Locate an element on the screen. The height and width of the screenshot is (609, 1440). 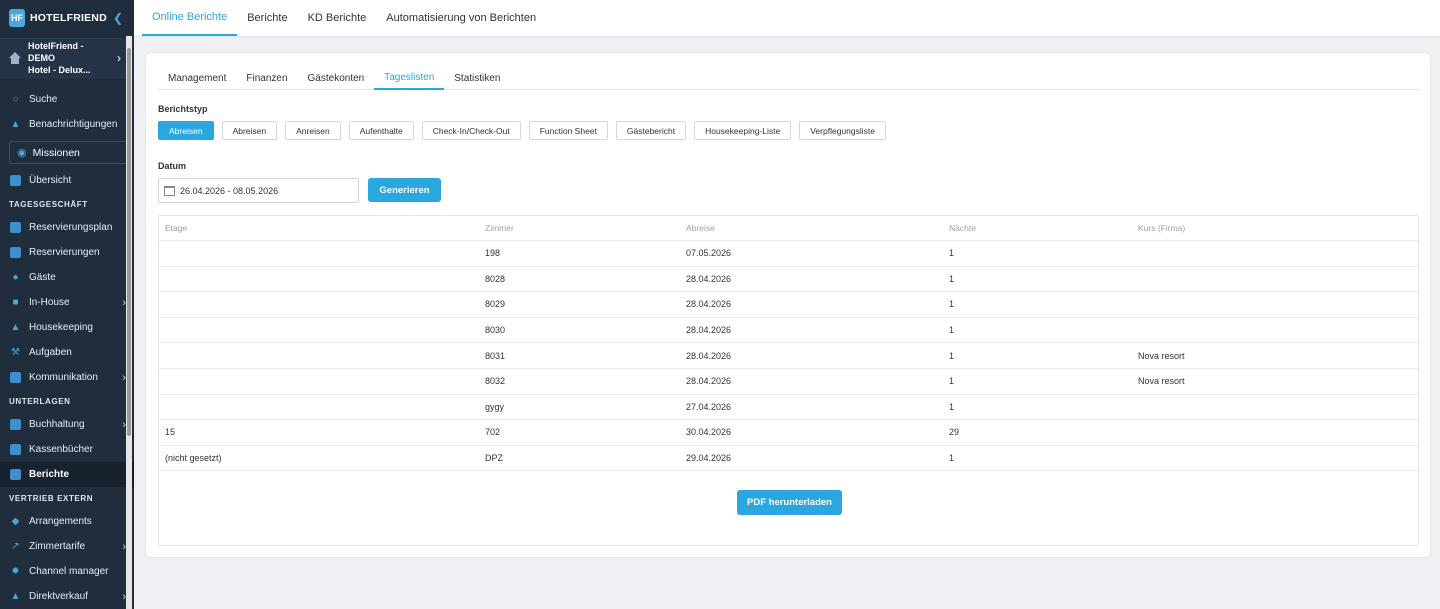
section-title-unterlagen: UNTERLAGEN is located at coordinates (40, 401).